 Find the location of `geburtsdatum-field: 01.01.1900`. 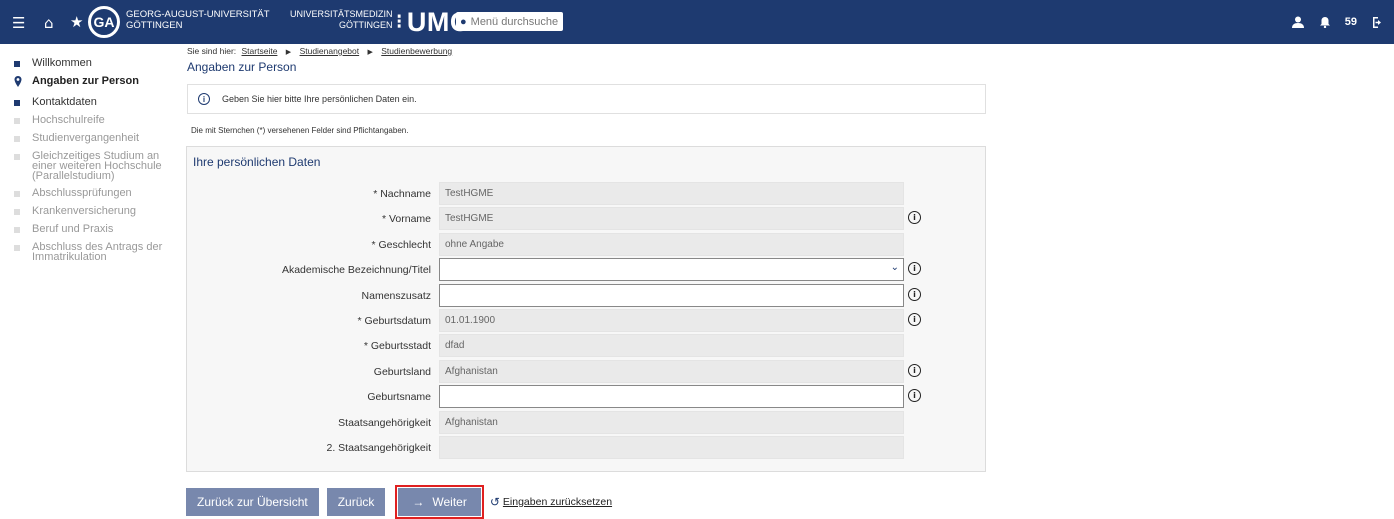

geburtsdatum-field: 01.01.1900 is located at coordinates (671, 320).